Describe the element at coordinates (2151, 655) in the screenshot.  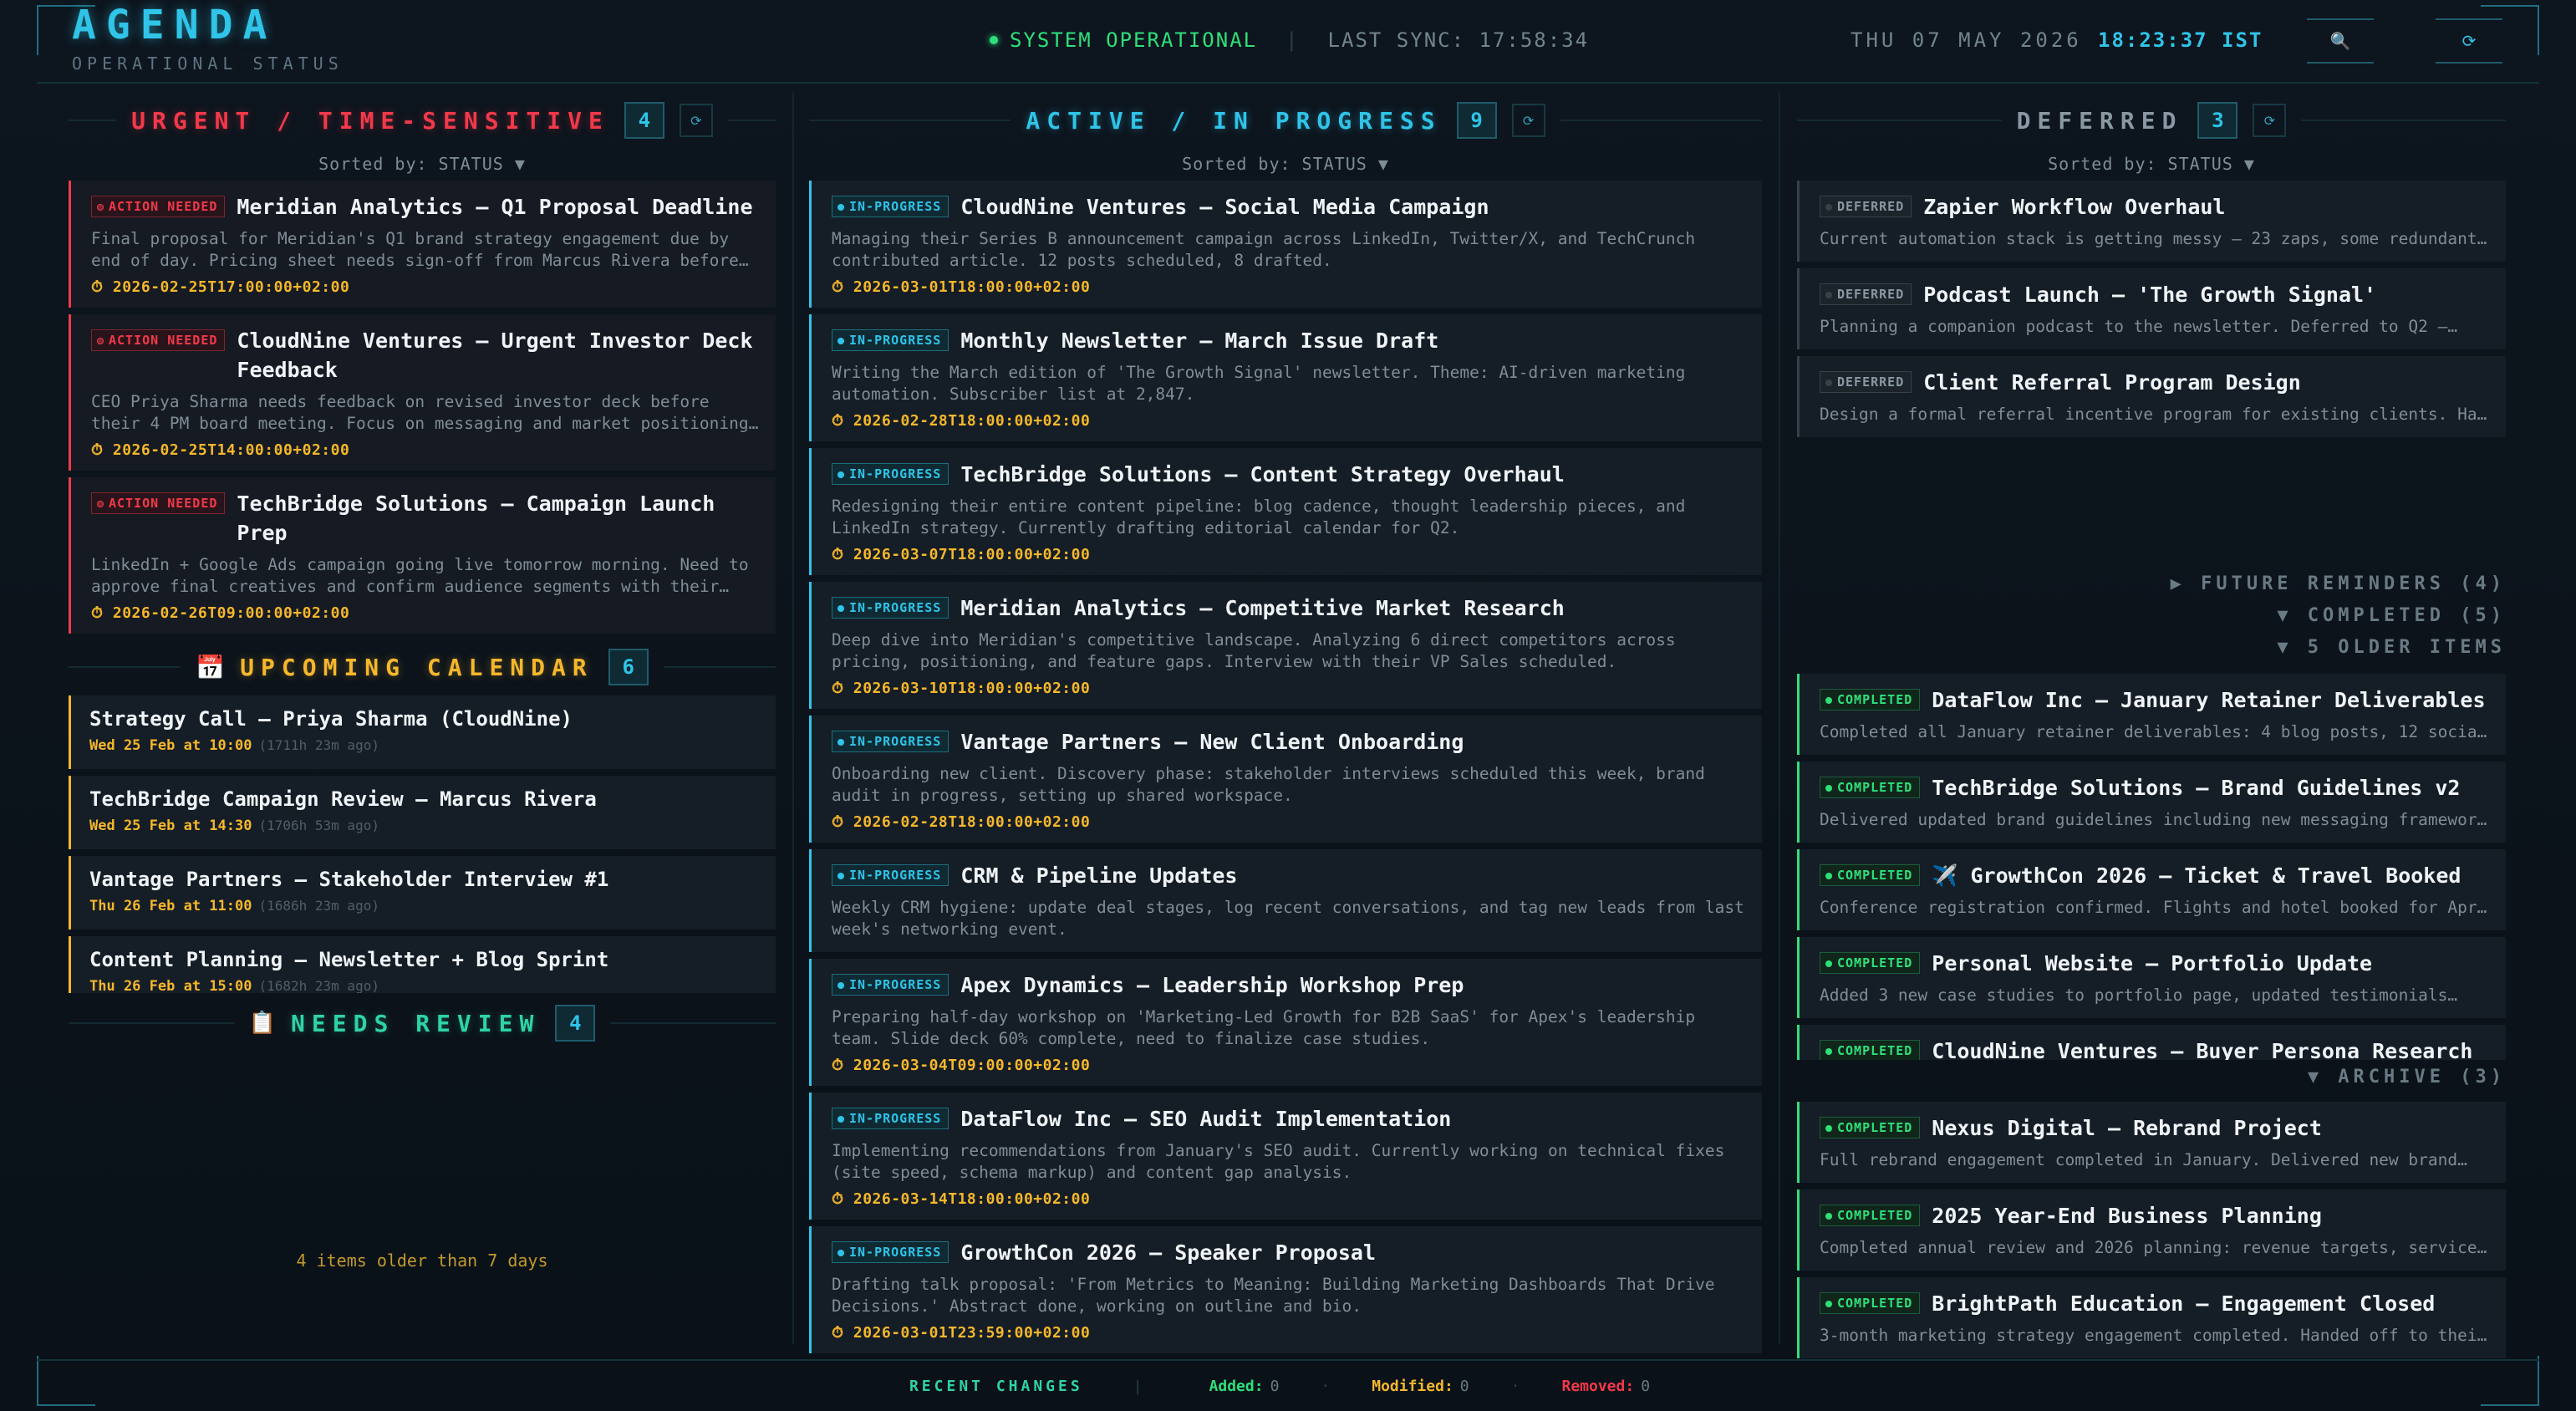
I see `older-items-toggle: ▼ 5 OLDER ITEMS` at that location.